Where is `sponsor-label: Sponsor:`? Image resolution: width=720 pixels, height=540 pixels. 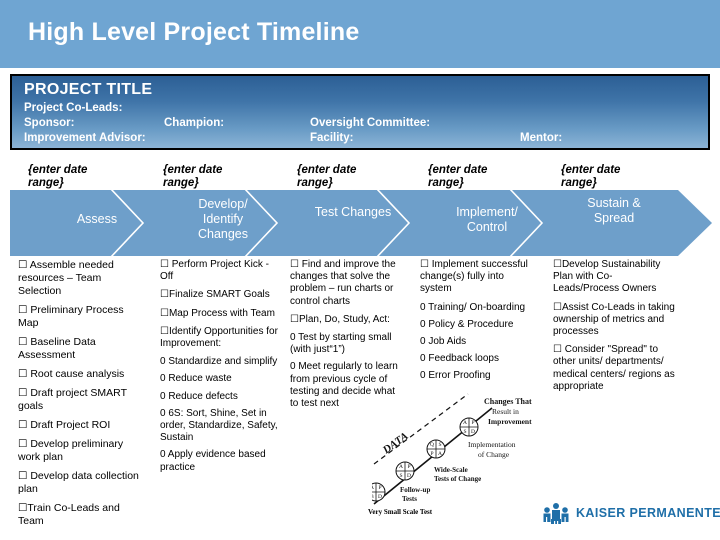 sponsor-label: Sponsor: is located at coordinates (49, 123).